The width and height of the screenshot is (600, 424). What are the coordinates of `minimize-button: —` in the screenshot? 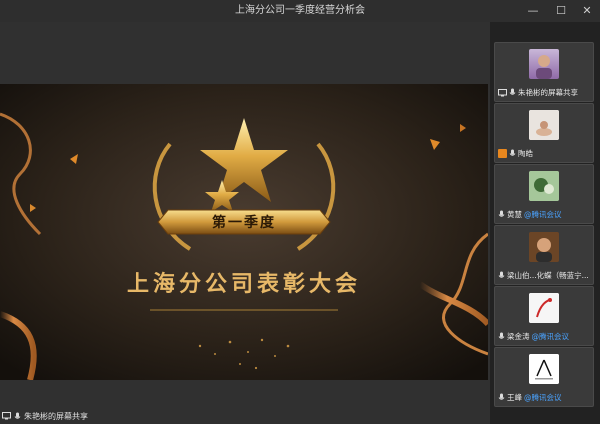 It's located at (533, 11).